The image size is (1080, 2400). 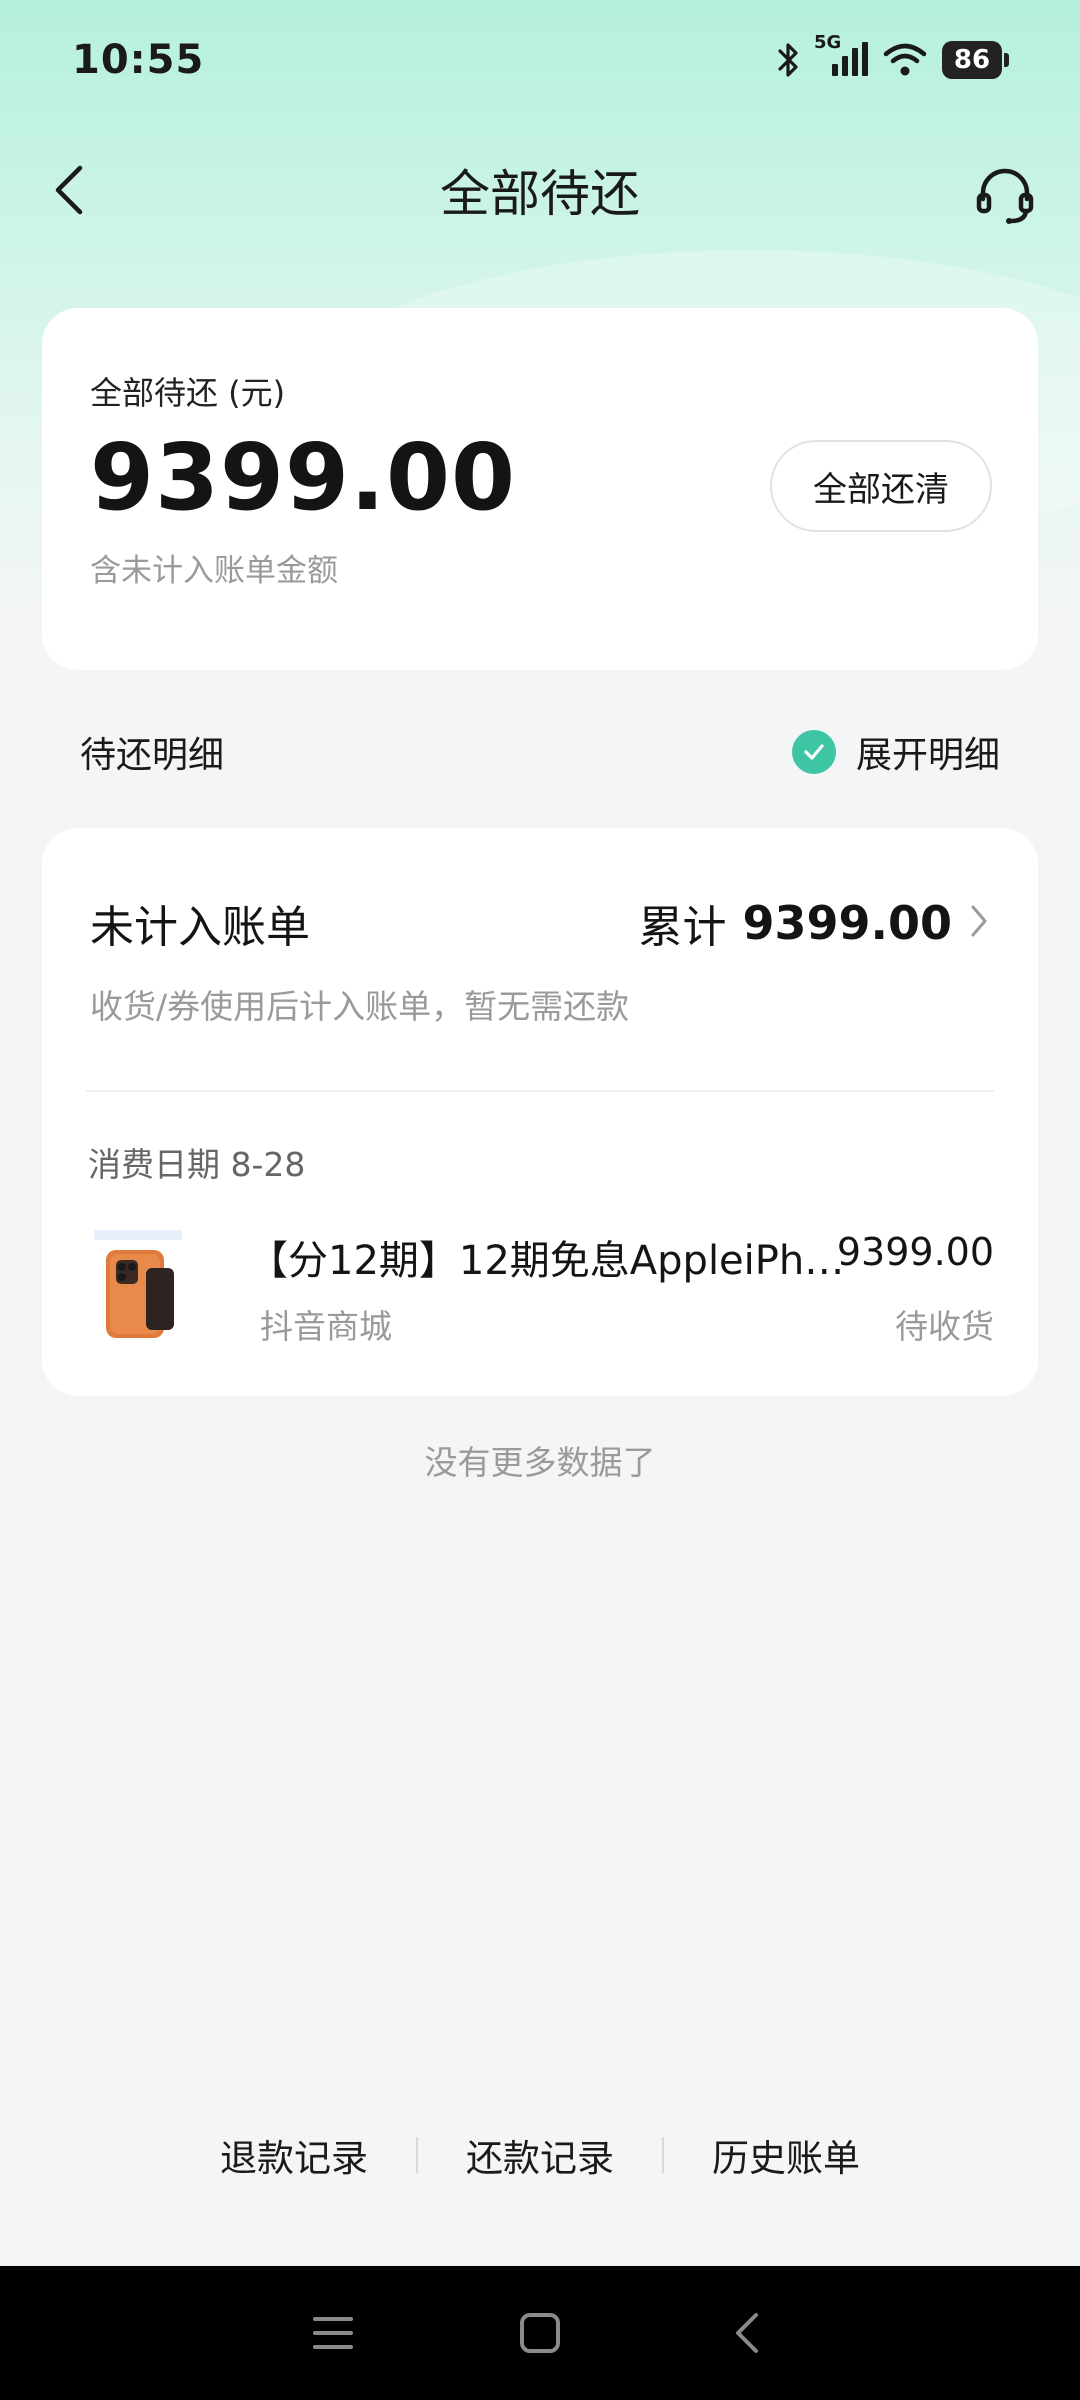 I want to click on back-icon, so click(x=747, y=2333).